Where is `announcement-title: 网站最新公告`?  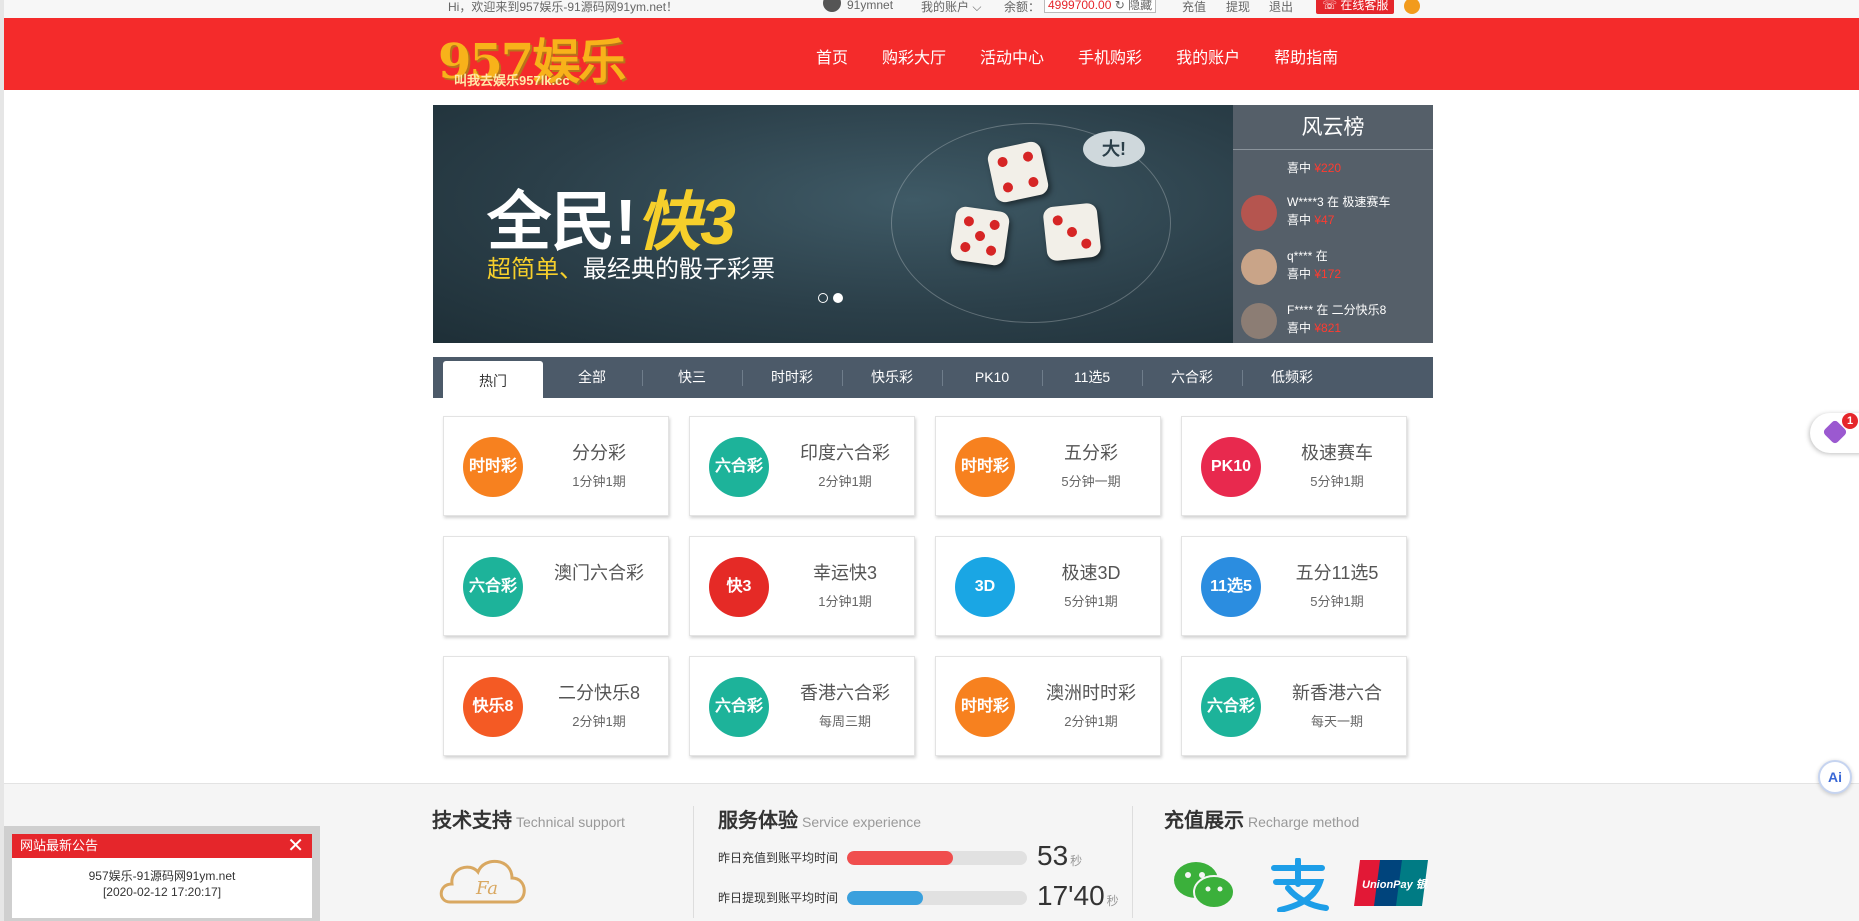 announcement-title: 网站最新公告 is located at coordinates (59, 845).